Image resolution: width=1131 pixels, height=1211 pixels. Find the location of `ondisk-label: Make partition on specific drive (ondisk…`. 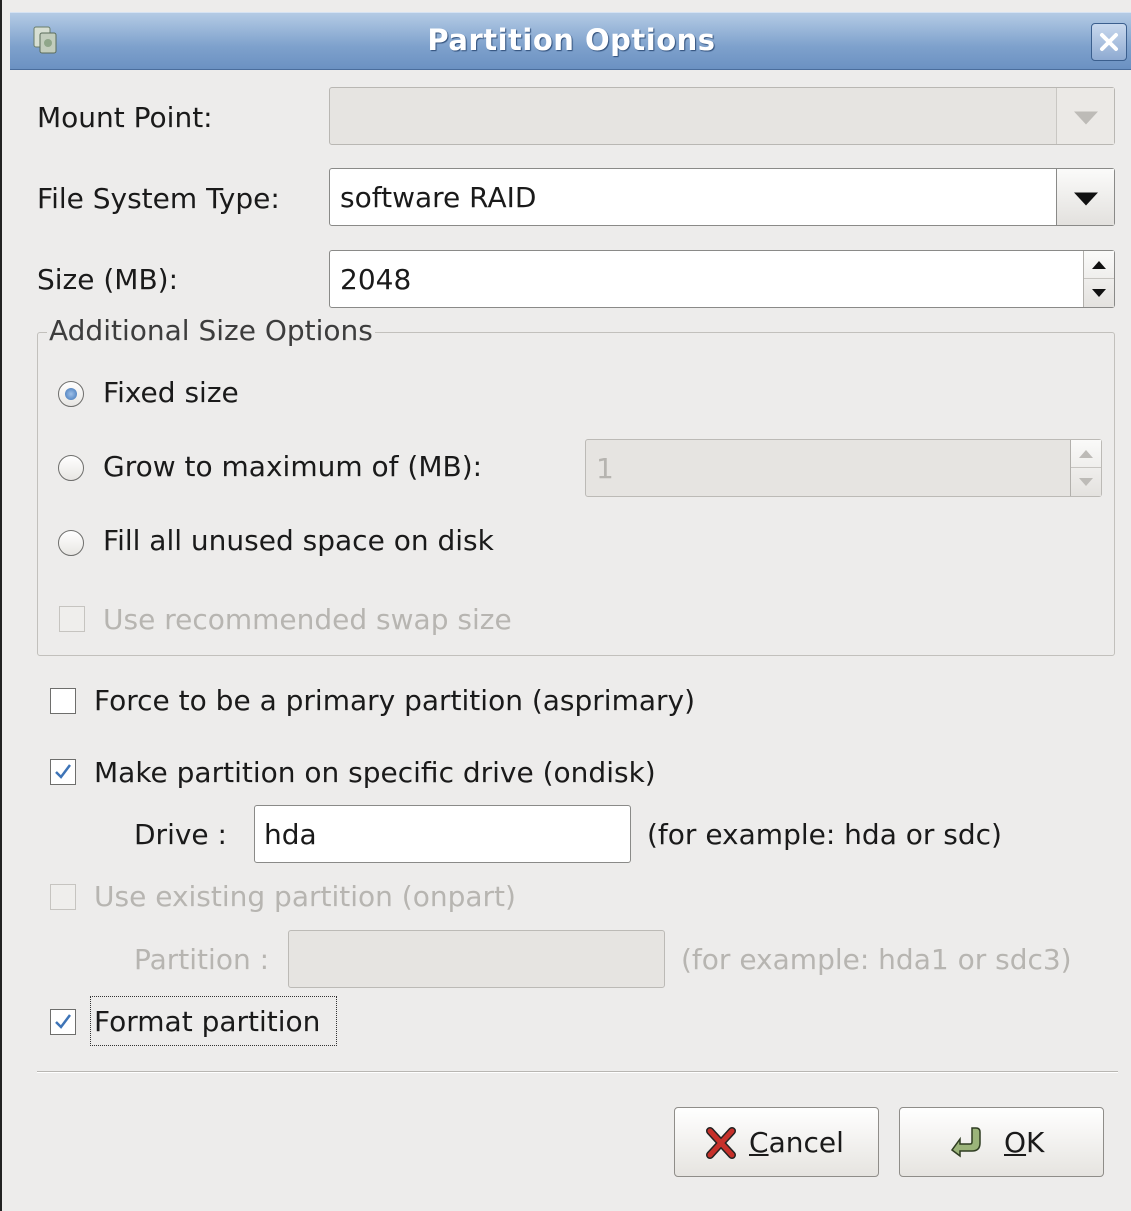

ondisk-label: Make partition on specific drive (ondisk… is located at coordinates (375, 772).